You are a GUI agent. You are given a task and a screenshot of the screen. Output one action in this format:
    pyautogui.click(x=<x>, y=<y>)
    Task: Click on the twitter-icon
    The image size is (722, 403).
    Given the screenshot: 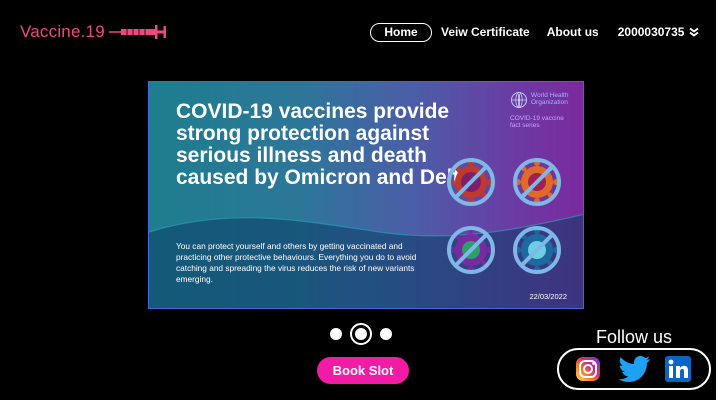 What is the action you would take?
    pyautogui.click(x=635, y=369)
    